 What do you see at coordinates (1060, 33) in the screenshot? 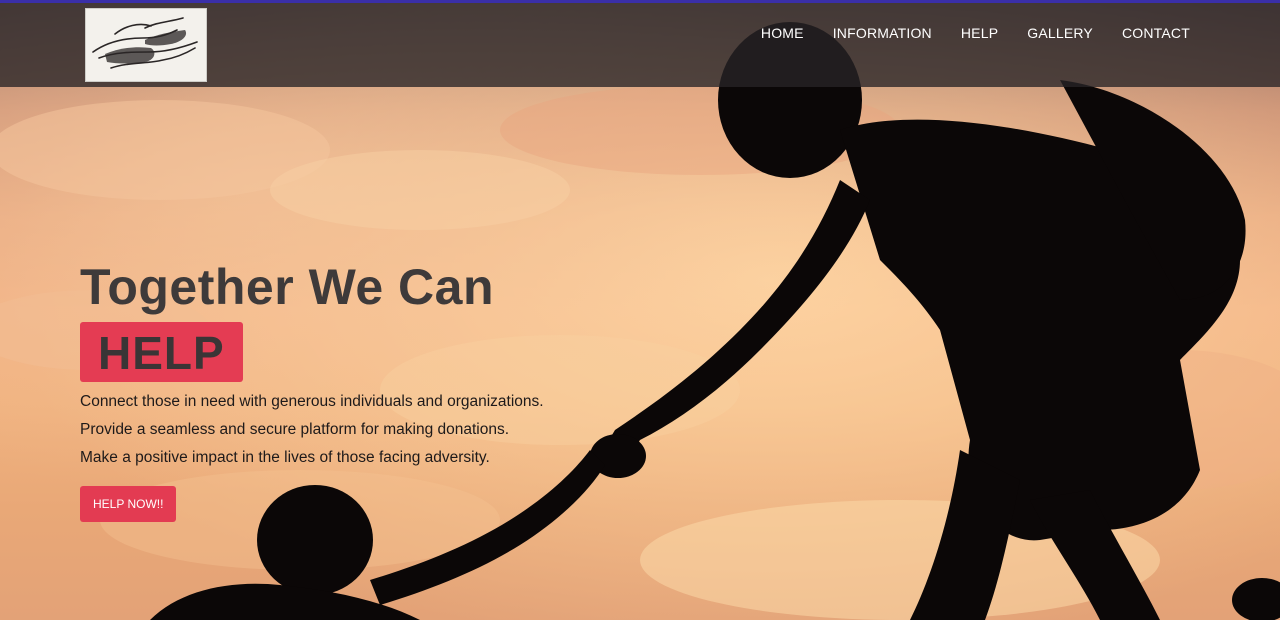
I see `nav-gallery: GALLERY` at bounding box center [1060, 33].